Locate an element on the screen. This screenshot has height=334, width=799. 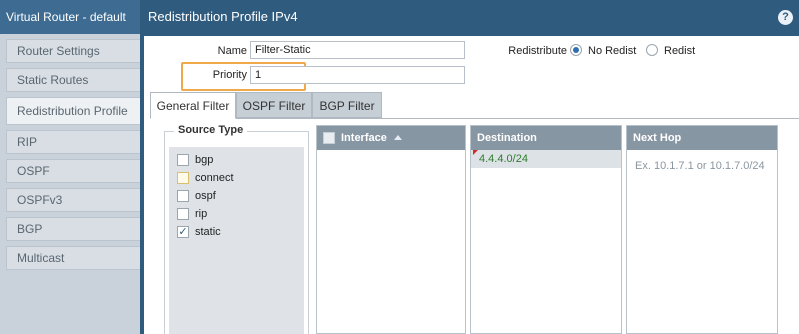
tab-ospf-filter: OSPF Filter is located at coordinates (274, 105).